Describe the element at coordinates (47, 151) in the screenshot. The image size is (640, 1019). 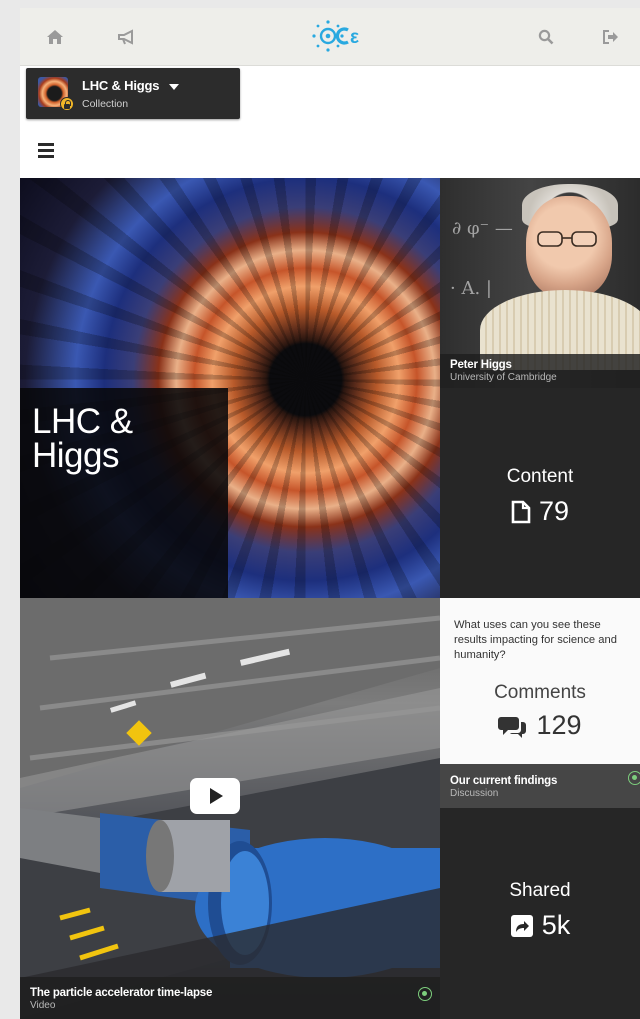
I see `menu-icon` at that location.